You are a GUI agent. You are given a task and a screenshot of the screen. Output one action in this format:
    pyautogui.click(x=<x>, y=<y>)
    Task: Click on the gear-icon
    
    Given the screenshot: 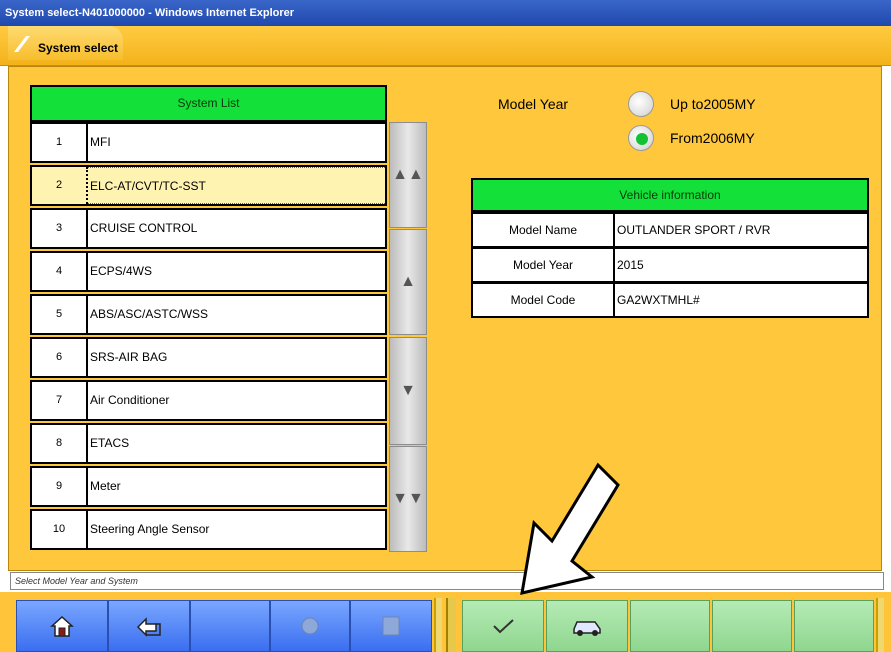 What is the action you would take?
    pyautogui.click(x=310, y=626)
    